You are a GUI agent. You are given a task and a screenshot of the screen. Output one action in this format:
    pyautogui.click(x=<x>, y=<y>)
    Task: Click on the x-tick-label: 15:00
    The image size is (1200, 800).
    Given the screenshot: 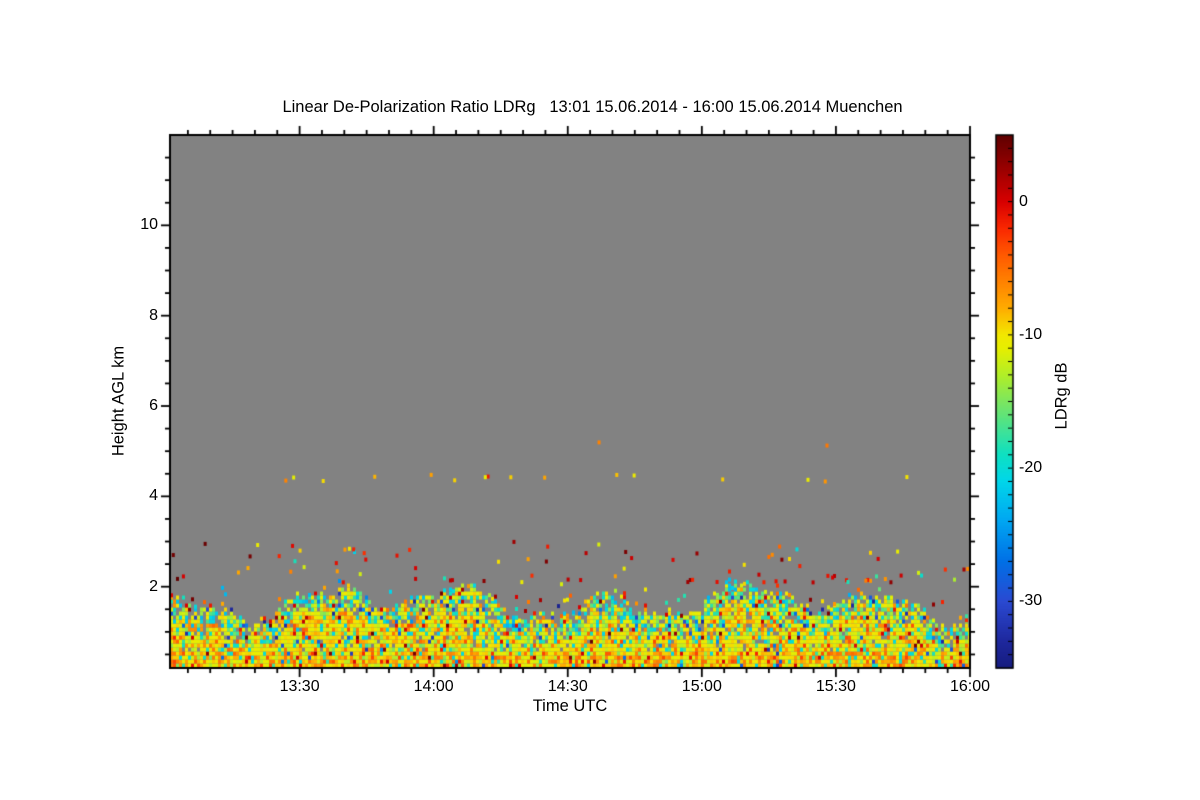 What is the action you would take?
    pyautogui.click(x=701, y=686)
    